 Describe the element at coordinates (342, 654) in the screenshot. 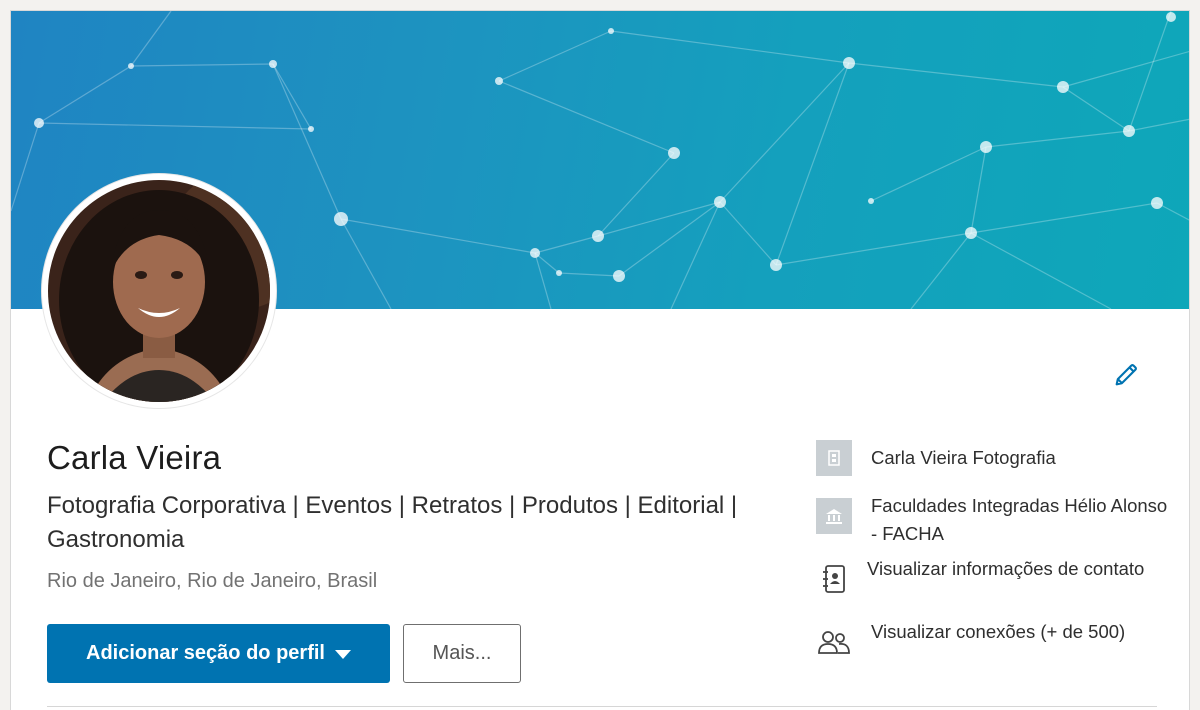

I see `caret-down-icon` at that location.